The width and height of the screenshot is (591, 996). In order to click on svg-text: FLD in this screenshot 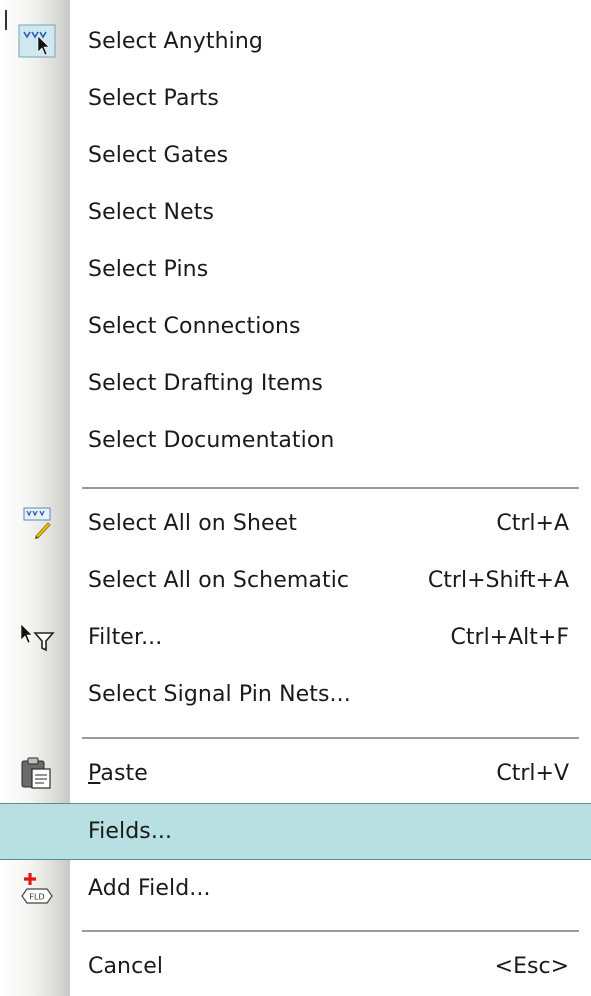, I will do `click(36, 897)`.